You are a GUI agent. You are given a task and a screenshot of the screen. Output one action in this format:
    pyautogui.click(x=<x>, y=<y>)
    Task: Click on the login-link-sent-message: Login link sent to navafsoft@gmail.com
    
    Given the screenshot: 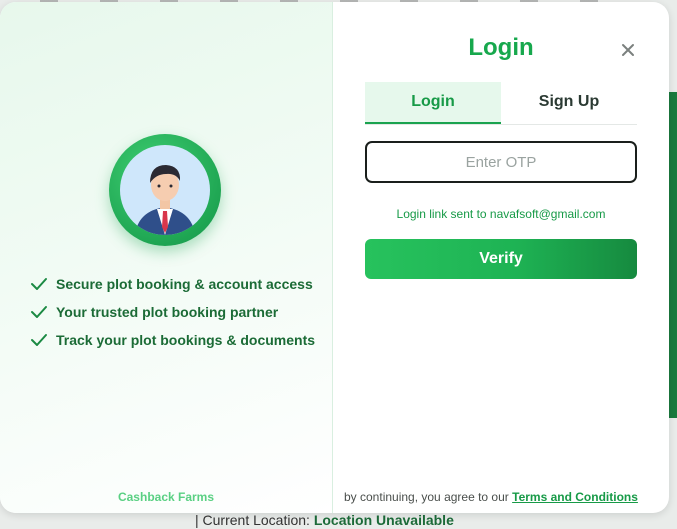 What is the action you would take?
    pyautogui.click(x=501, y=214)
    